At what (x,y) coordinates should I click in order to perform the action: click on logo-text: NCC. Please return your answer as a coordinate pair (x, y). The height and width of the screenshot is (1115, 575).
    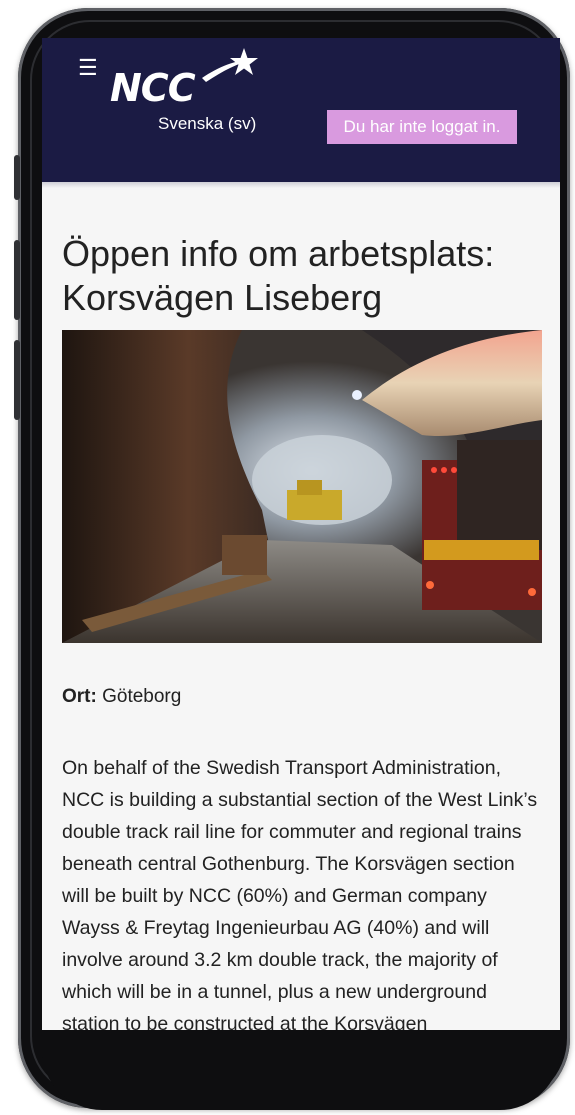
    Looking at the image, I should click on (153, 88).